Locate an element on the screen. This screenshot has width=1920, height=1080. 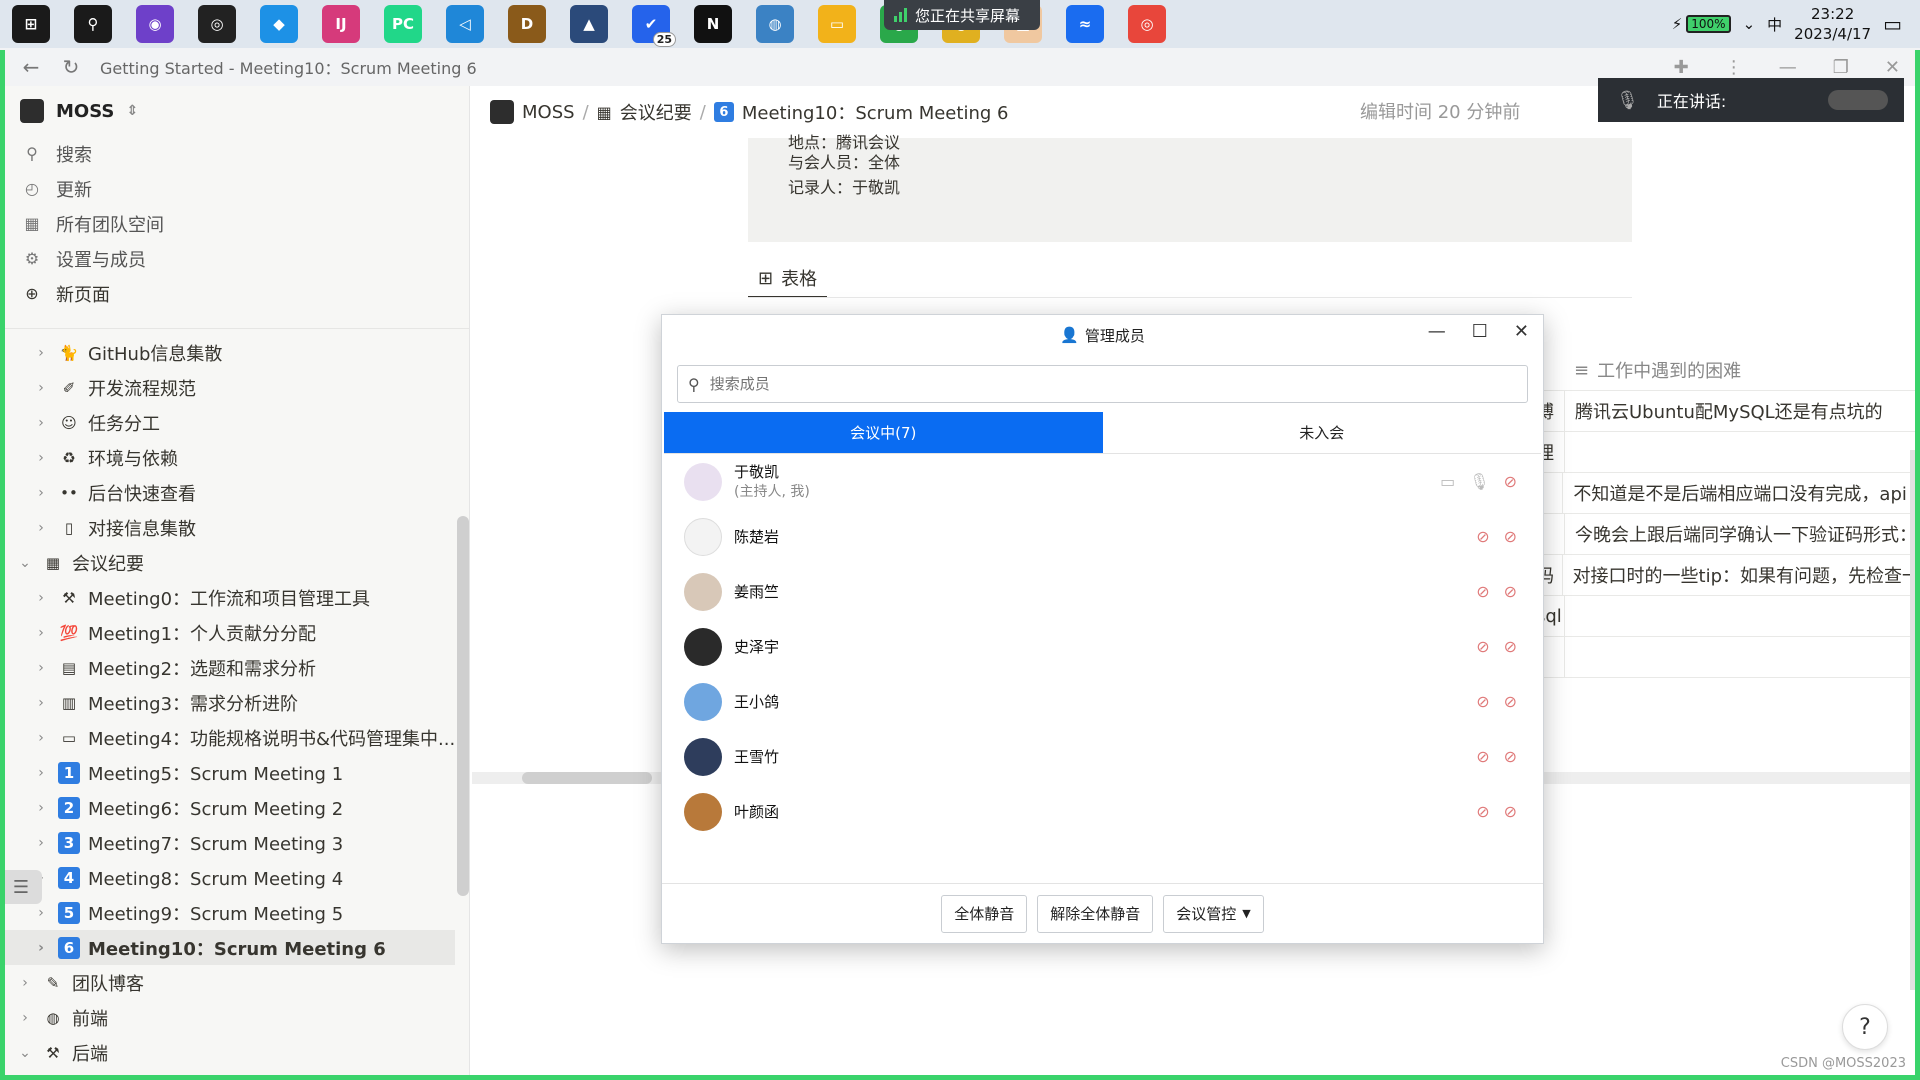
system-clock: 23:22 2023/4/17 is located at coordinates (1832, 24).